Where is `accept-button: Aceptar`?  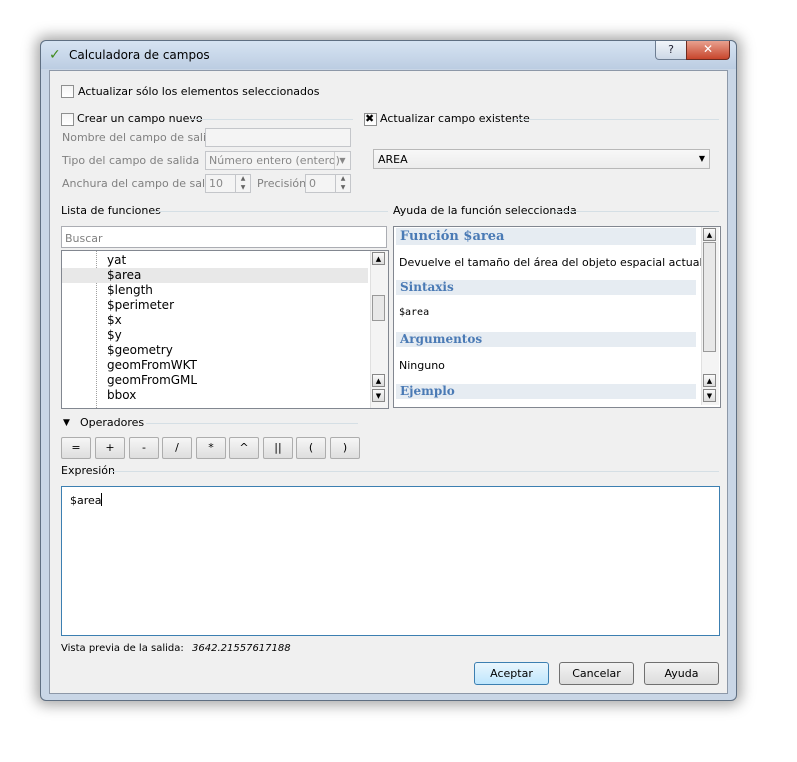
accept-button: Aceptar is located at coordinates (511, 673).